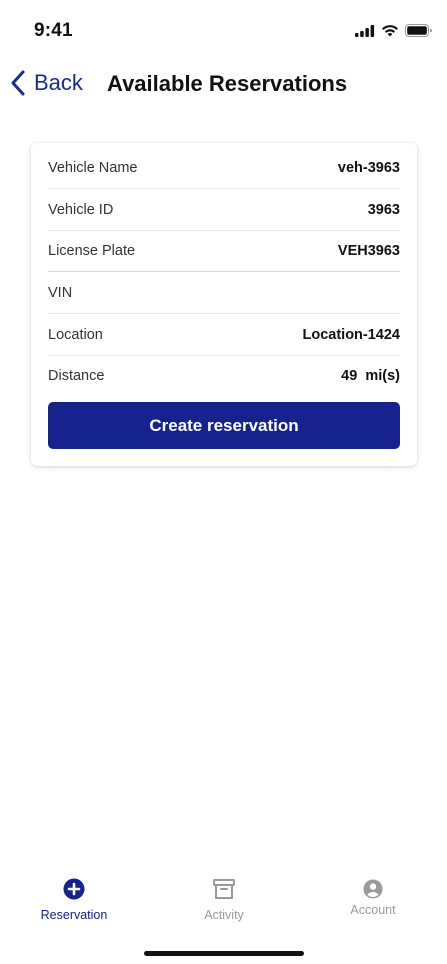 The height and width of the screenshot is (964, 447). What do you see at coordinates (224, 889) in the screenshot?
I see `archive-box-icon` at bounding box center [224, 889].